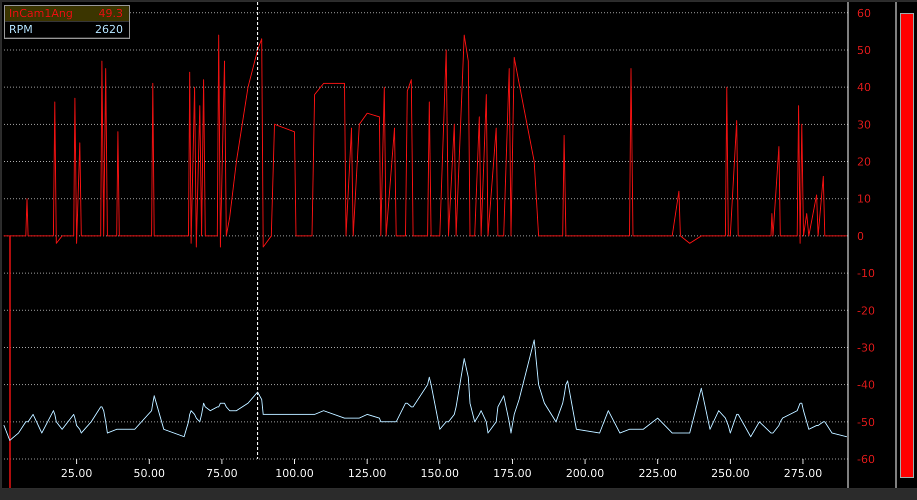  I want to click on cursor-line, so click(257, 231).